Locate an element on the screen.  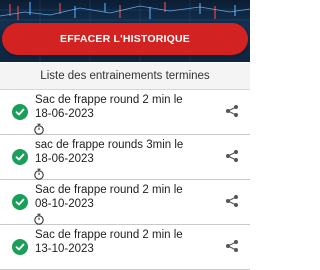
list-title: Liste des entrainements termines is located at coordinates (125, 76).